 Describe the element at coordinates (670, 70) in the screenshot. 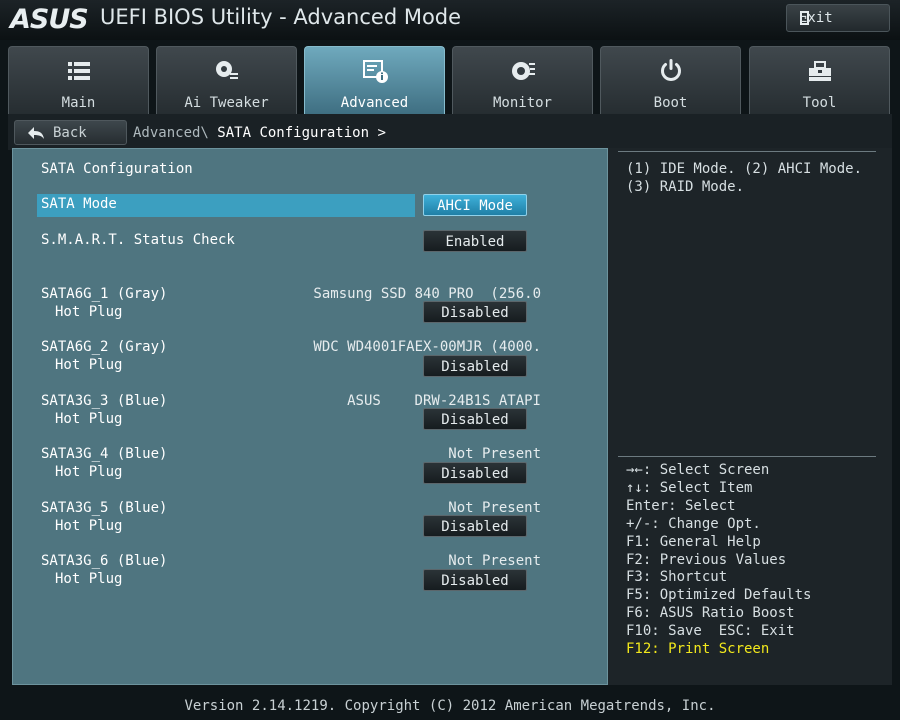

I see `power-icon` at that location.